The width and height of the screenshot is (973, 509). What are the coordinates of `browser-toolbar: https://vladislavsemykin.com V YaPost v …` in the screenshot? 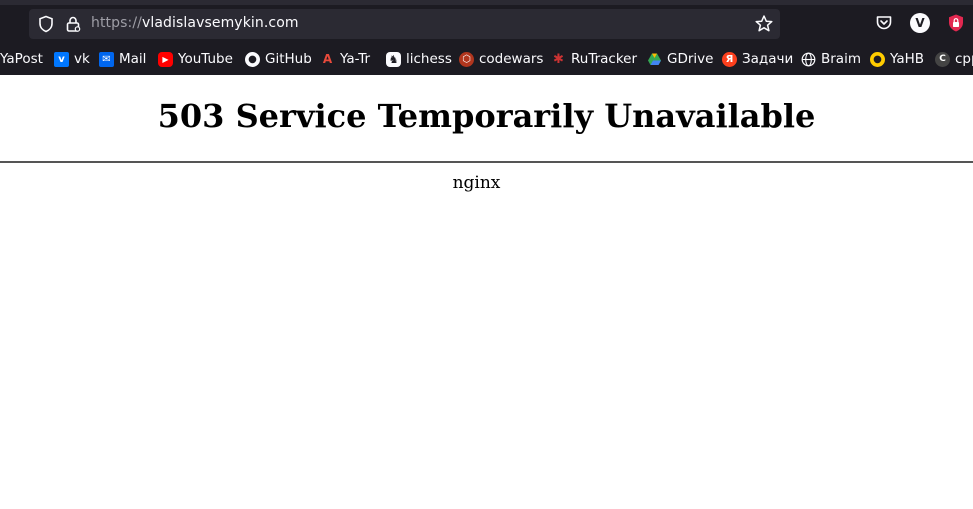 It's located at (486, 37).